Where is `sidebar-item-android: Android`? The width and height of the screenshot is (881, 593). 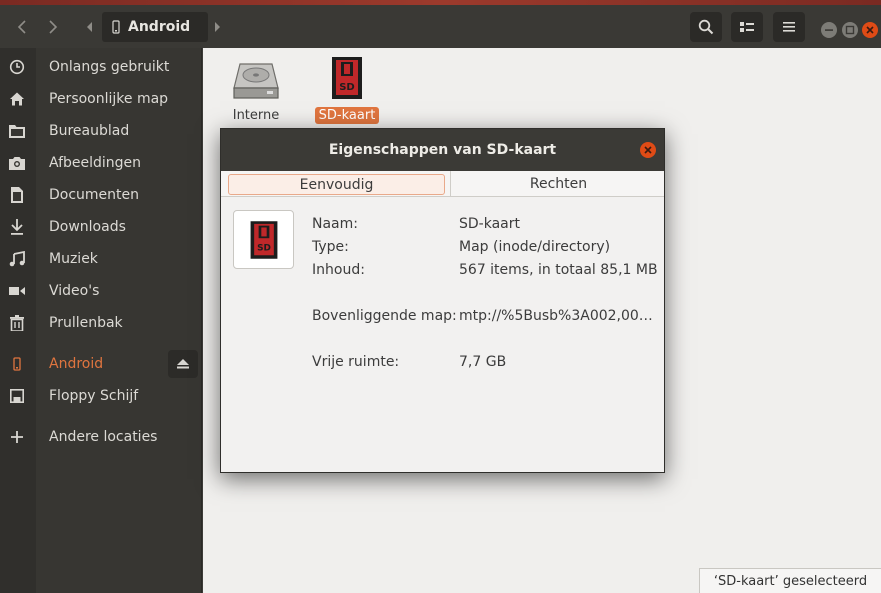
sidebar-item-android: Android is located at coordinates (101, 364).